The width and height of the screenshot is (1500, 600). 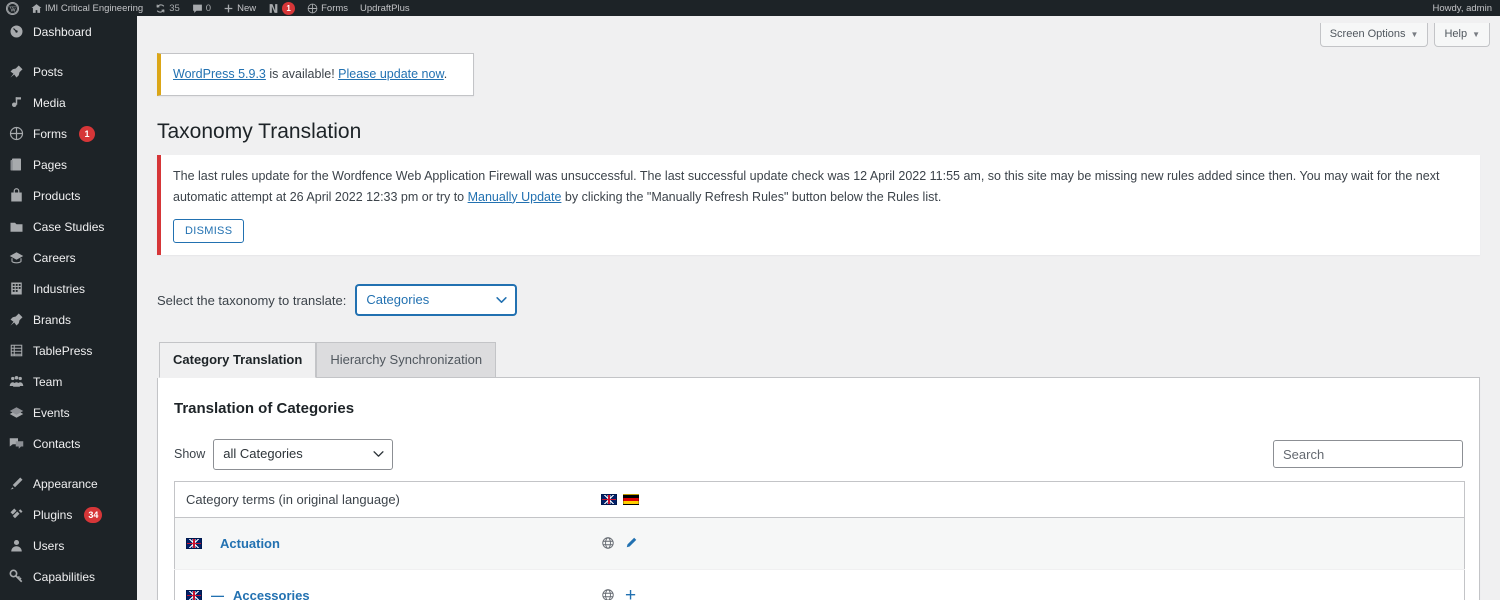 I want to click on show-select-wrapper: all Categories, so click(x=303, y=454).